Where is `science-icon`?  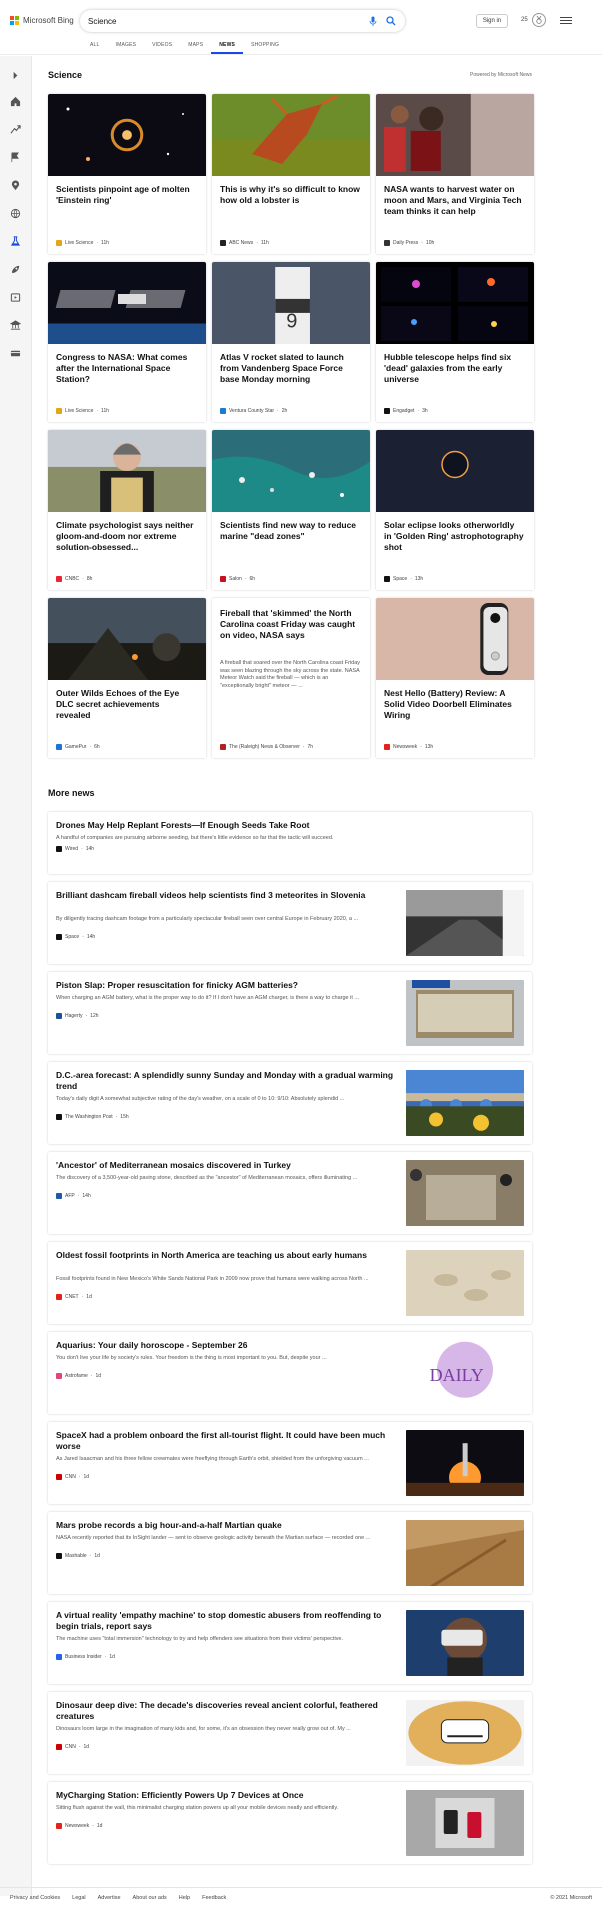 science-icon is located at coordinates (15, 241).